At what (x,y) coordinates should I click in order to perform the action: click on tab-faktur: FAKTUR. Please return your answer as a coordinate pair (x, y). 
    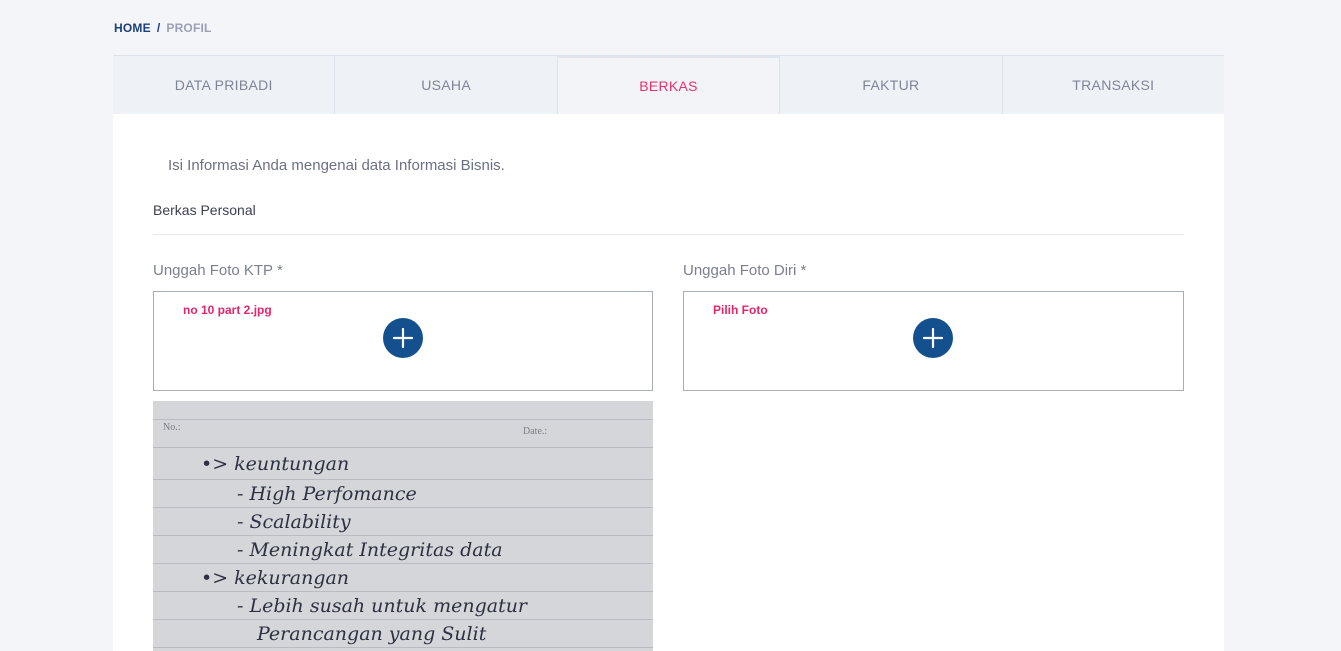
    Looking at the image, I should click on (891, 85).